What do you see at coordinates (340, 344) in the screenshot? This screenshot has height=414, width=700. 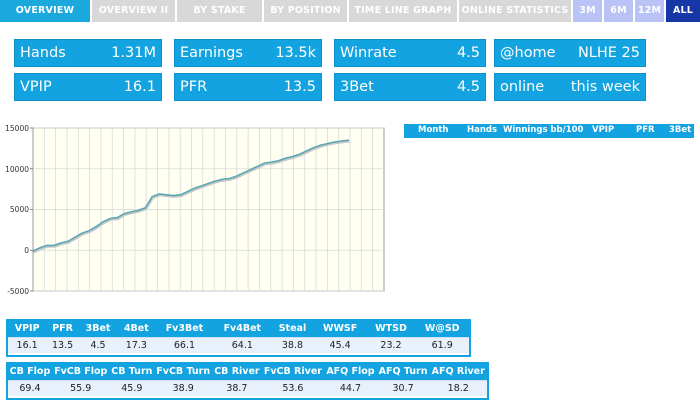 I see `stat-value: 45.4` at bounding box center [340, 344].